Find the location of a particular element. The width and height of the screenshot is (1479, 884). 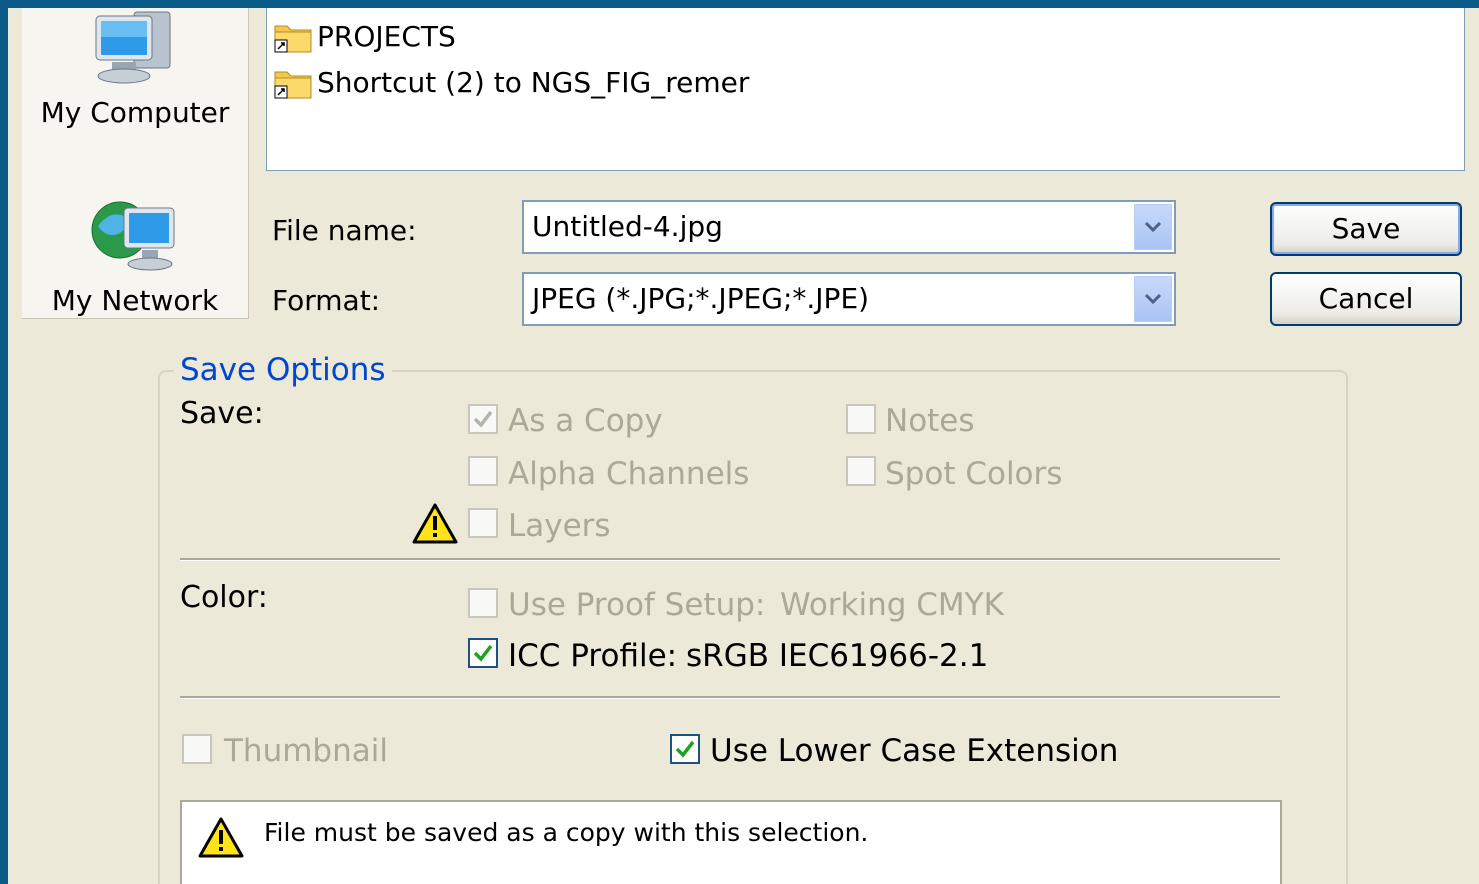

thumbnail-checkbox is located at coordinates (197, 749).